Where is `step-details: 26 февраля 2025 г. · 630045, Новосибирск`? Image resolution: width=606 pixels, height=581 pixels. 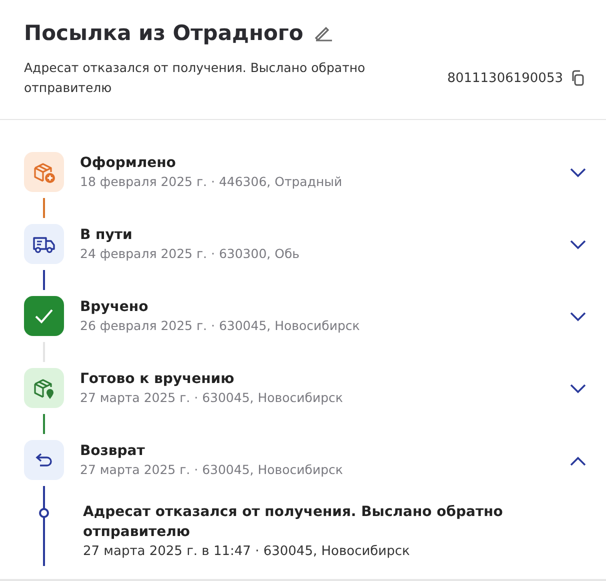 step-details: 26 февраля 2025 г. · 630045, Новосибирск is located at coordinates (220, 326).